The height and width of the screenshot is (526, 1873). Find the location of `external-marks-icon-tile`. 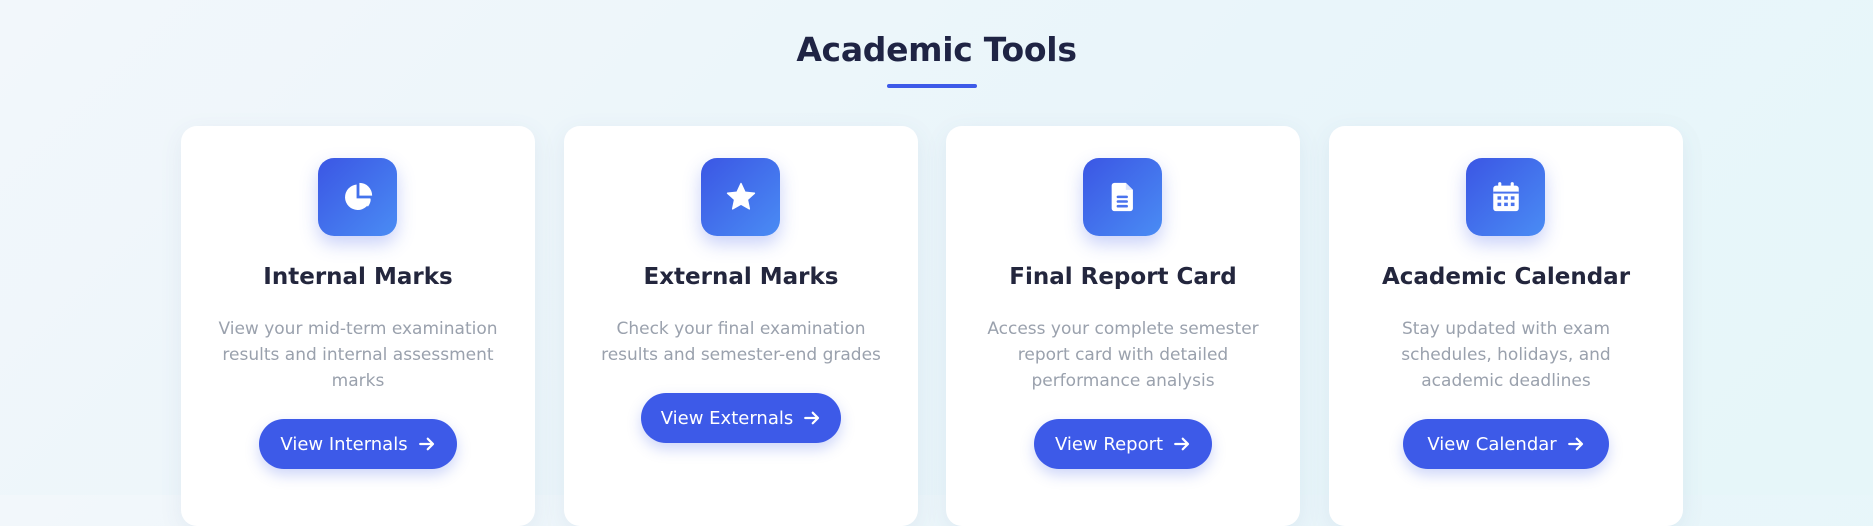

external-marks-icon-tile is located at coordinates (740, 197).